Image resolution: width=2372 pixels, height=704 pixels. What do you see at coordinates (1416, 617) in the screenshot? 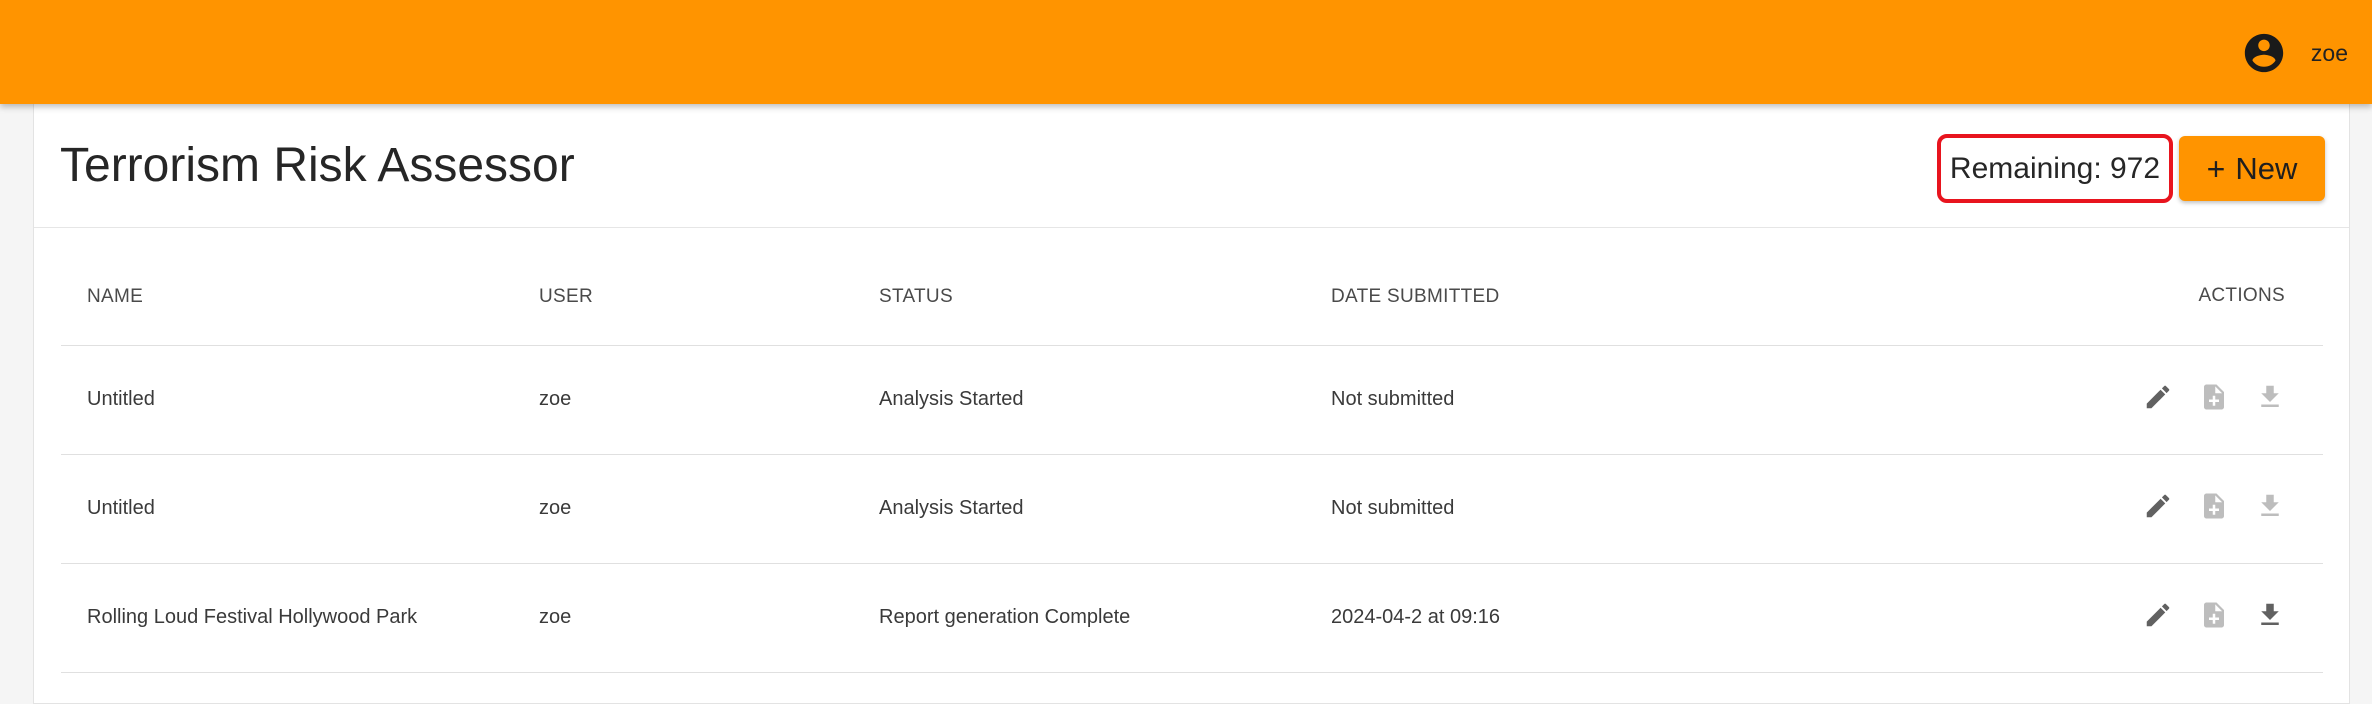
I see `row-date-submitted: 2024-04-2 at 09:16` at bounding box center [1416, 617].